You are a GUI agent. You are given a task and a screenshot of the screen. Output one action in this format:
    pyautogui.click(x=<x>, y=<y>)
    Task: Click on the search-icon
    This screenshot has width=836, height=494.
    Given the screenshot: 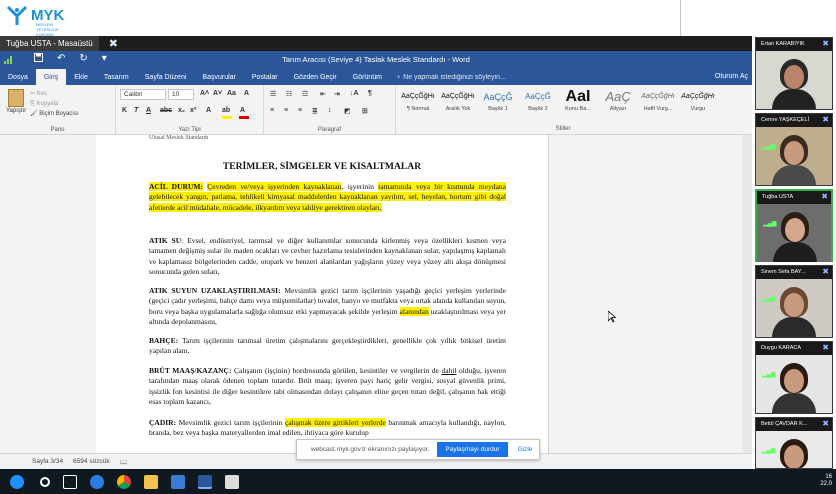 What is the action you would take?
    pyautogui.click(x=45, y=481)
    